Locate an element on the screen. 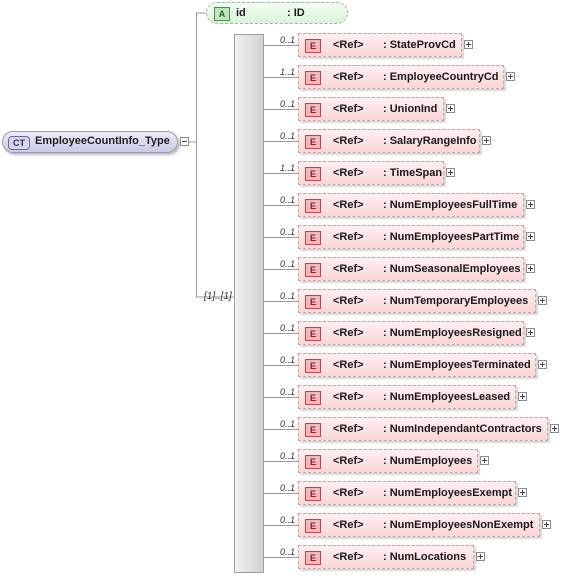  element-row: 0..1 E <Ref>: NumEmployeesLeased is located at coordinates (281, 398).